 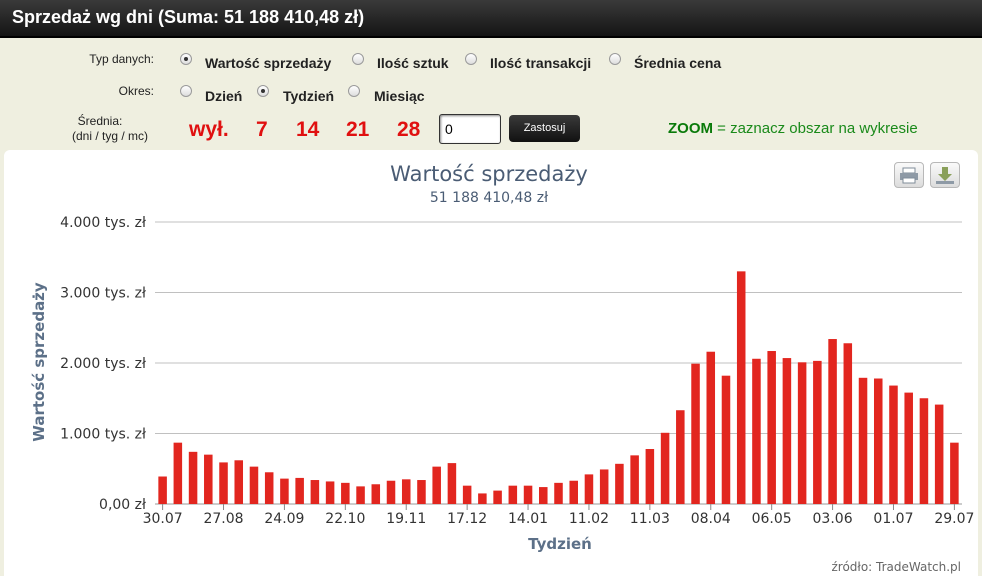 I want to click on option-average-price: Średnia cena, so click(x=677, y=63).